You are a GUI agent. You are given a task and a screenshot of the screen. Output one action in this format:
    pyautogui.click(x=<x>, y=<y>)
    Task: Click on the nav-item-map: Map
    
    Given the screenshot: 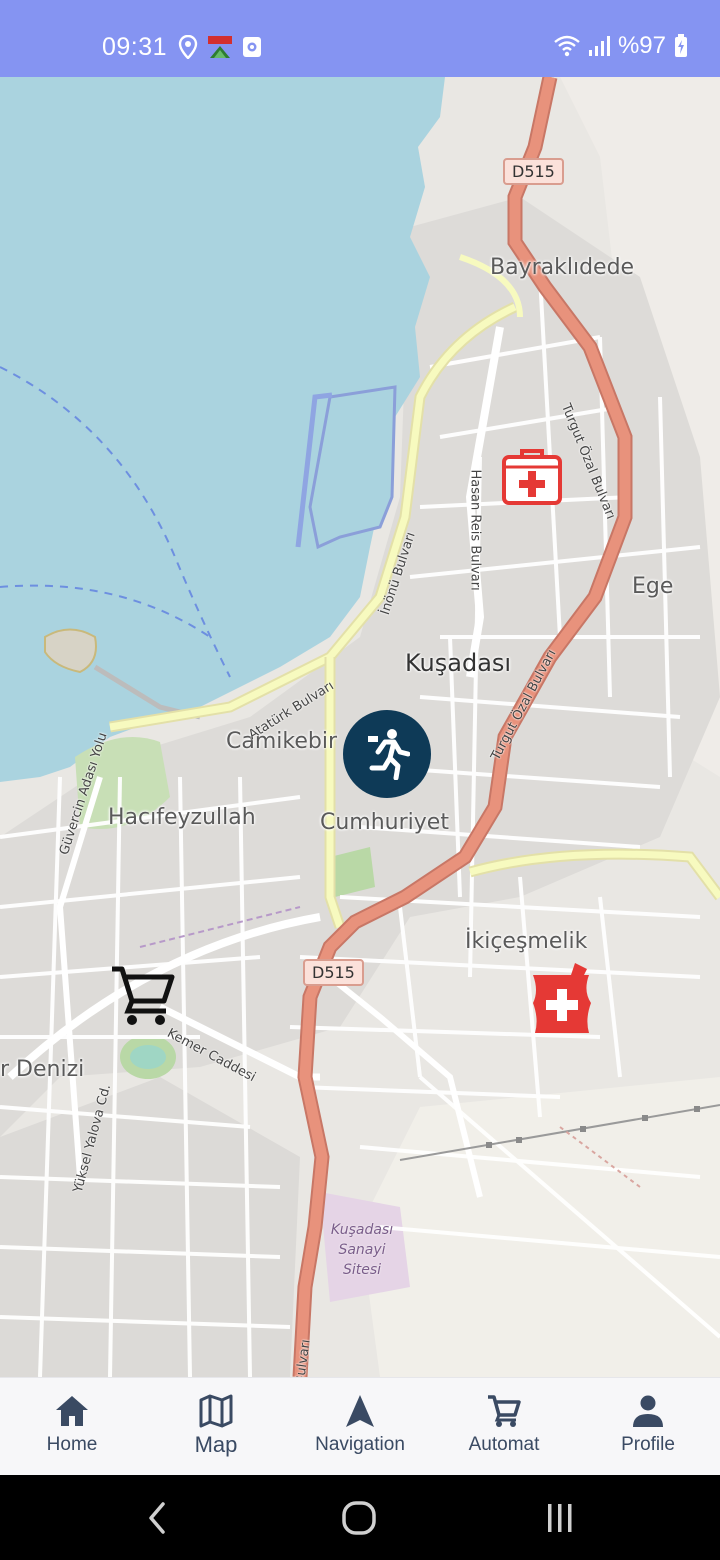 What is the action you would take?
    pyautogui.click(x=216, y=1426)
    